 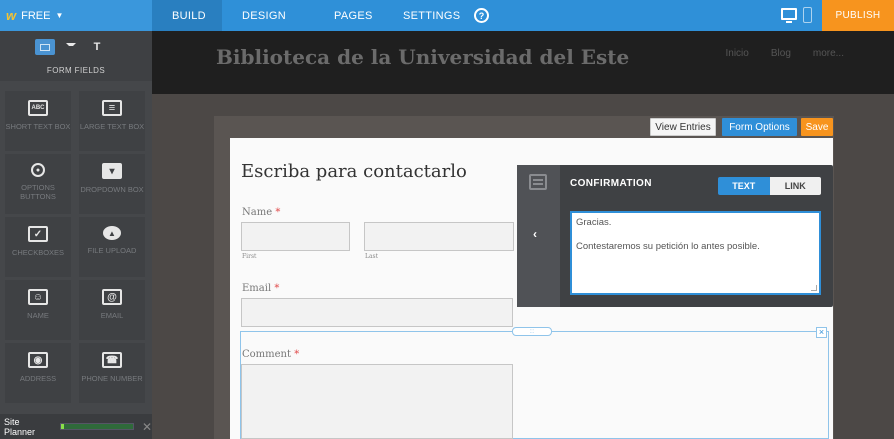 What do you see at coordinates (112, 121) in the screenshot?
I see `field-large-text: ≡ LARGE TEXT BOX` at bounding box center [112, 121].